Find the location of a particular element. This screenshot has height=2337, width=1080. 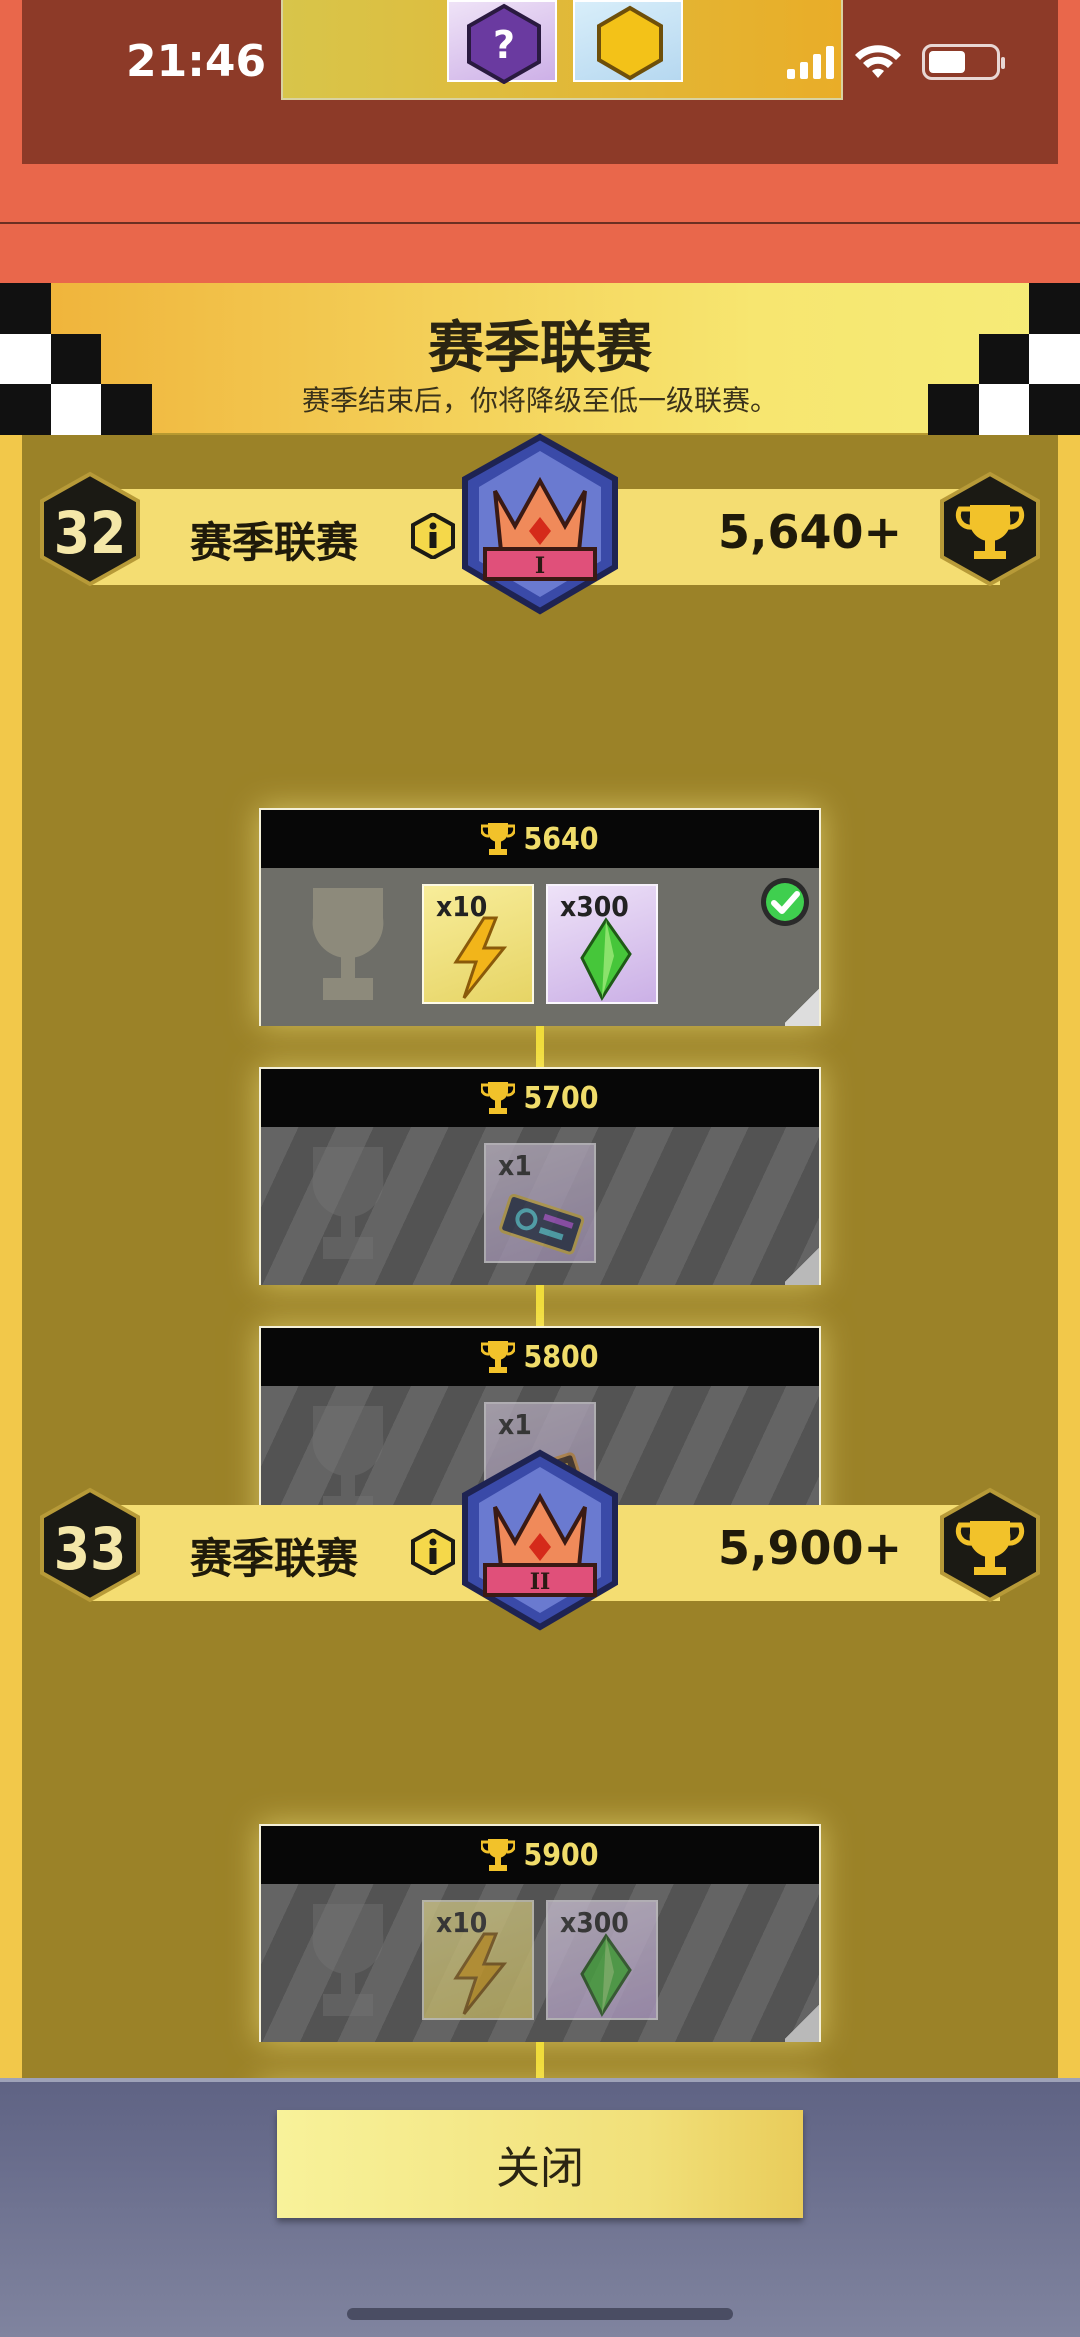

reward-body: x1 is located at coordinates (540, 1206).